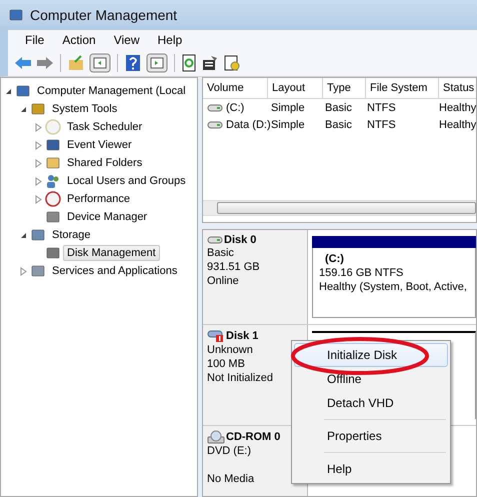  What do you see at coordinates (45, 63) in the screenshot?
I see `forward-arrow-icon` at bounding box center [45, 63].